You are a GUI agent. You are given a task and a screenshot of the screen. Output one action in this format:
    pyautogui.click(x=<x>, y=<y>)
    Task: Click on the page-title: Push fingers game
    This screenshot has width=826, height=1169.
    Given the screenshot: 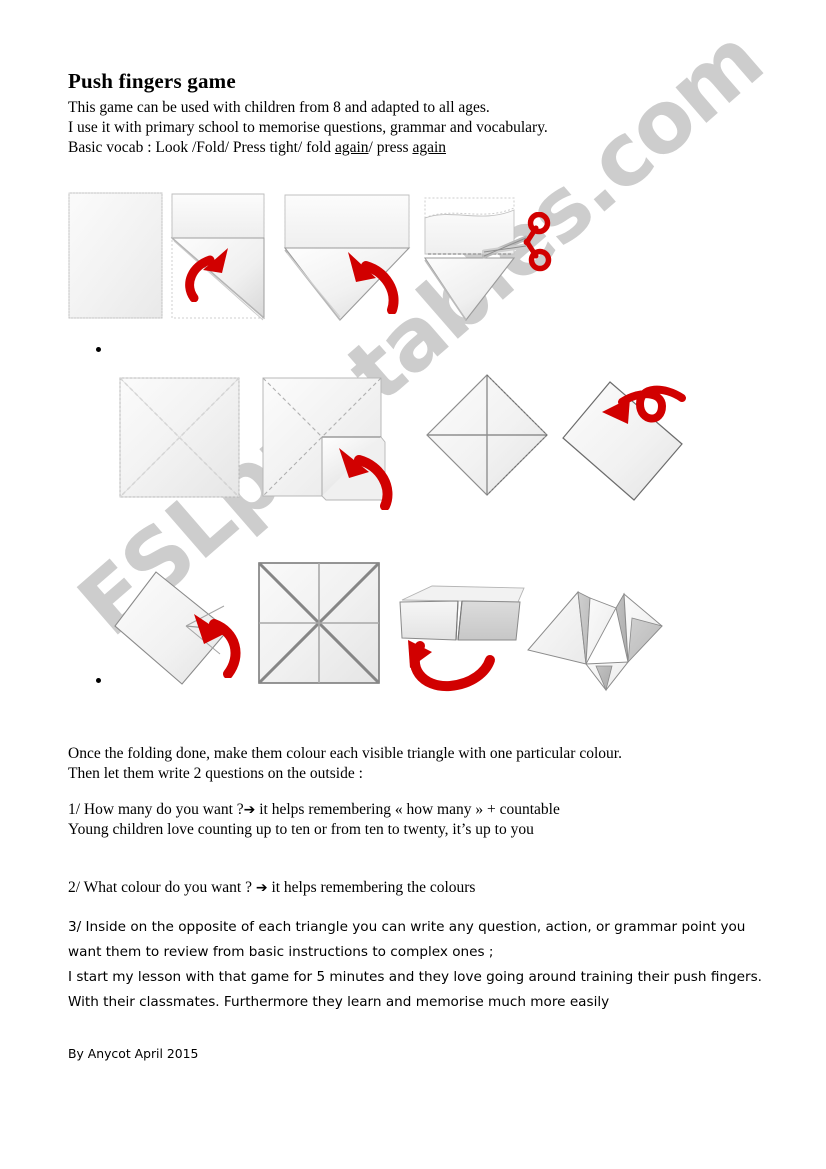 What is the action you would take?
    pyautogui.click(x=152, y=81)
    